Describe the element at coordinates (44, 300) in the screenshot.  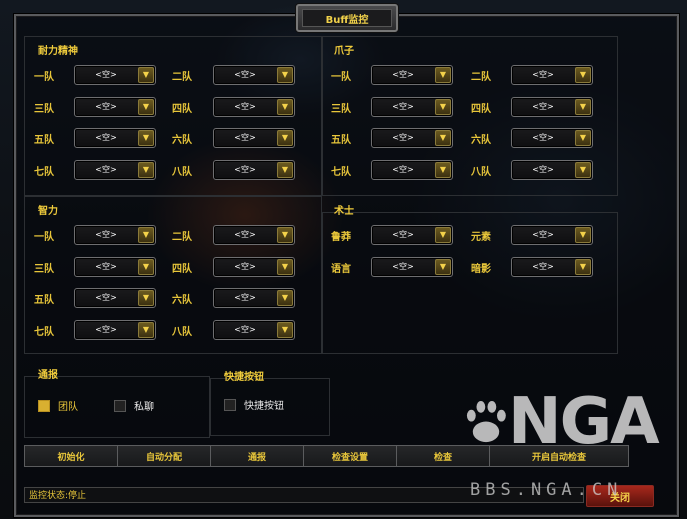
I see `intellect-row-label: 五队` at that location.